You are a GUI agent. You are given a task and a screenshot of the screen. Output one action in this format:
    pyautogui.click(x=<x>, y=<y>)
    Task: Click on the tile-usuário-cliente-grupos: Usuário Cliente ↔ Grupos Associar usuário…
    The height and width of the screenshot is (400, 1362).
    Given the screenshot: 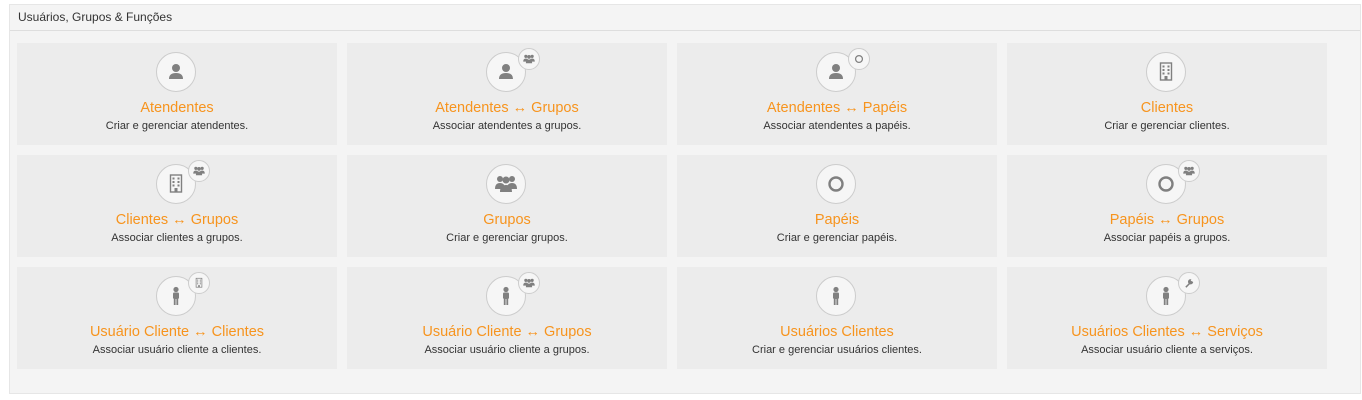 What is the action you would take?
    pyautogui.click(x=507, y=318)
    